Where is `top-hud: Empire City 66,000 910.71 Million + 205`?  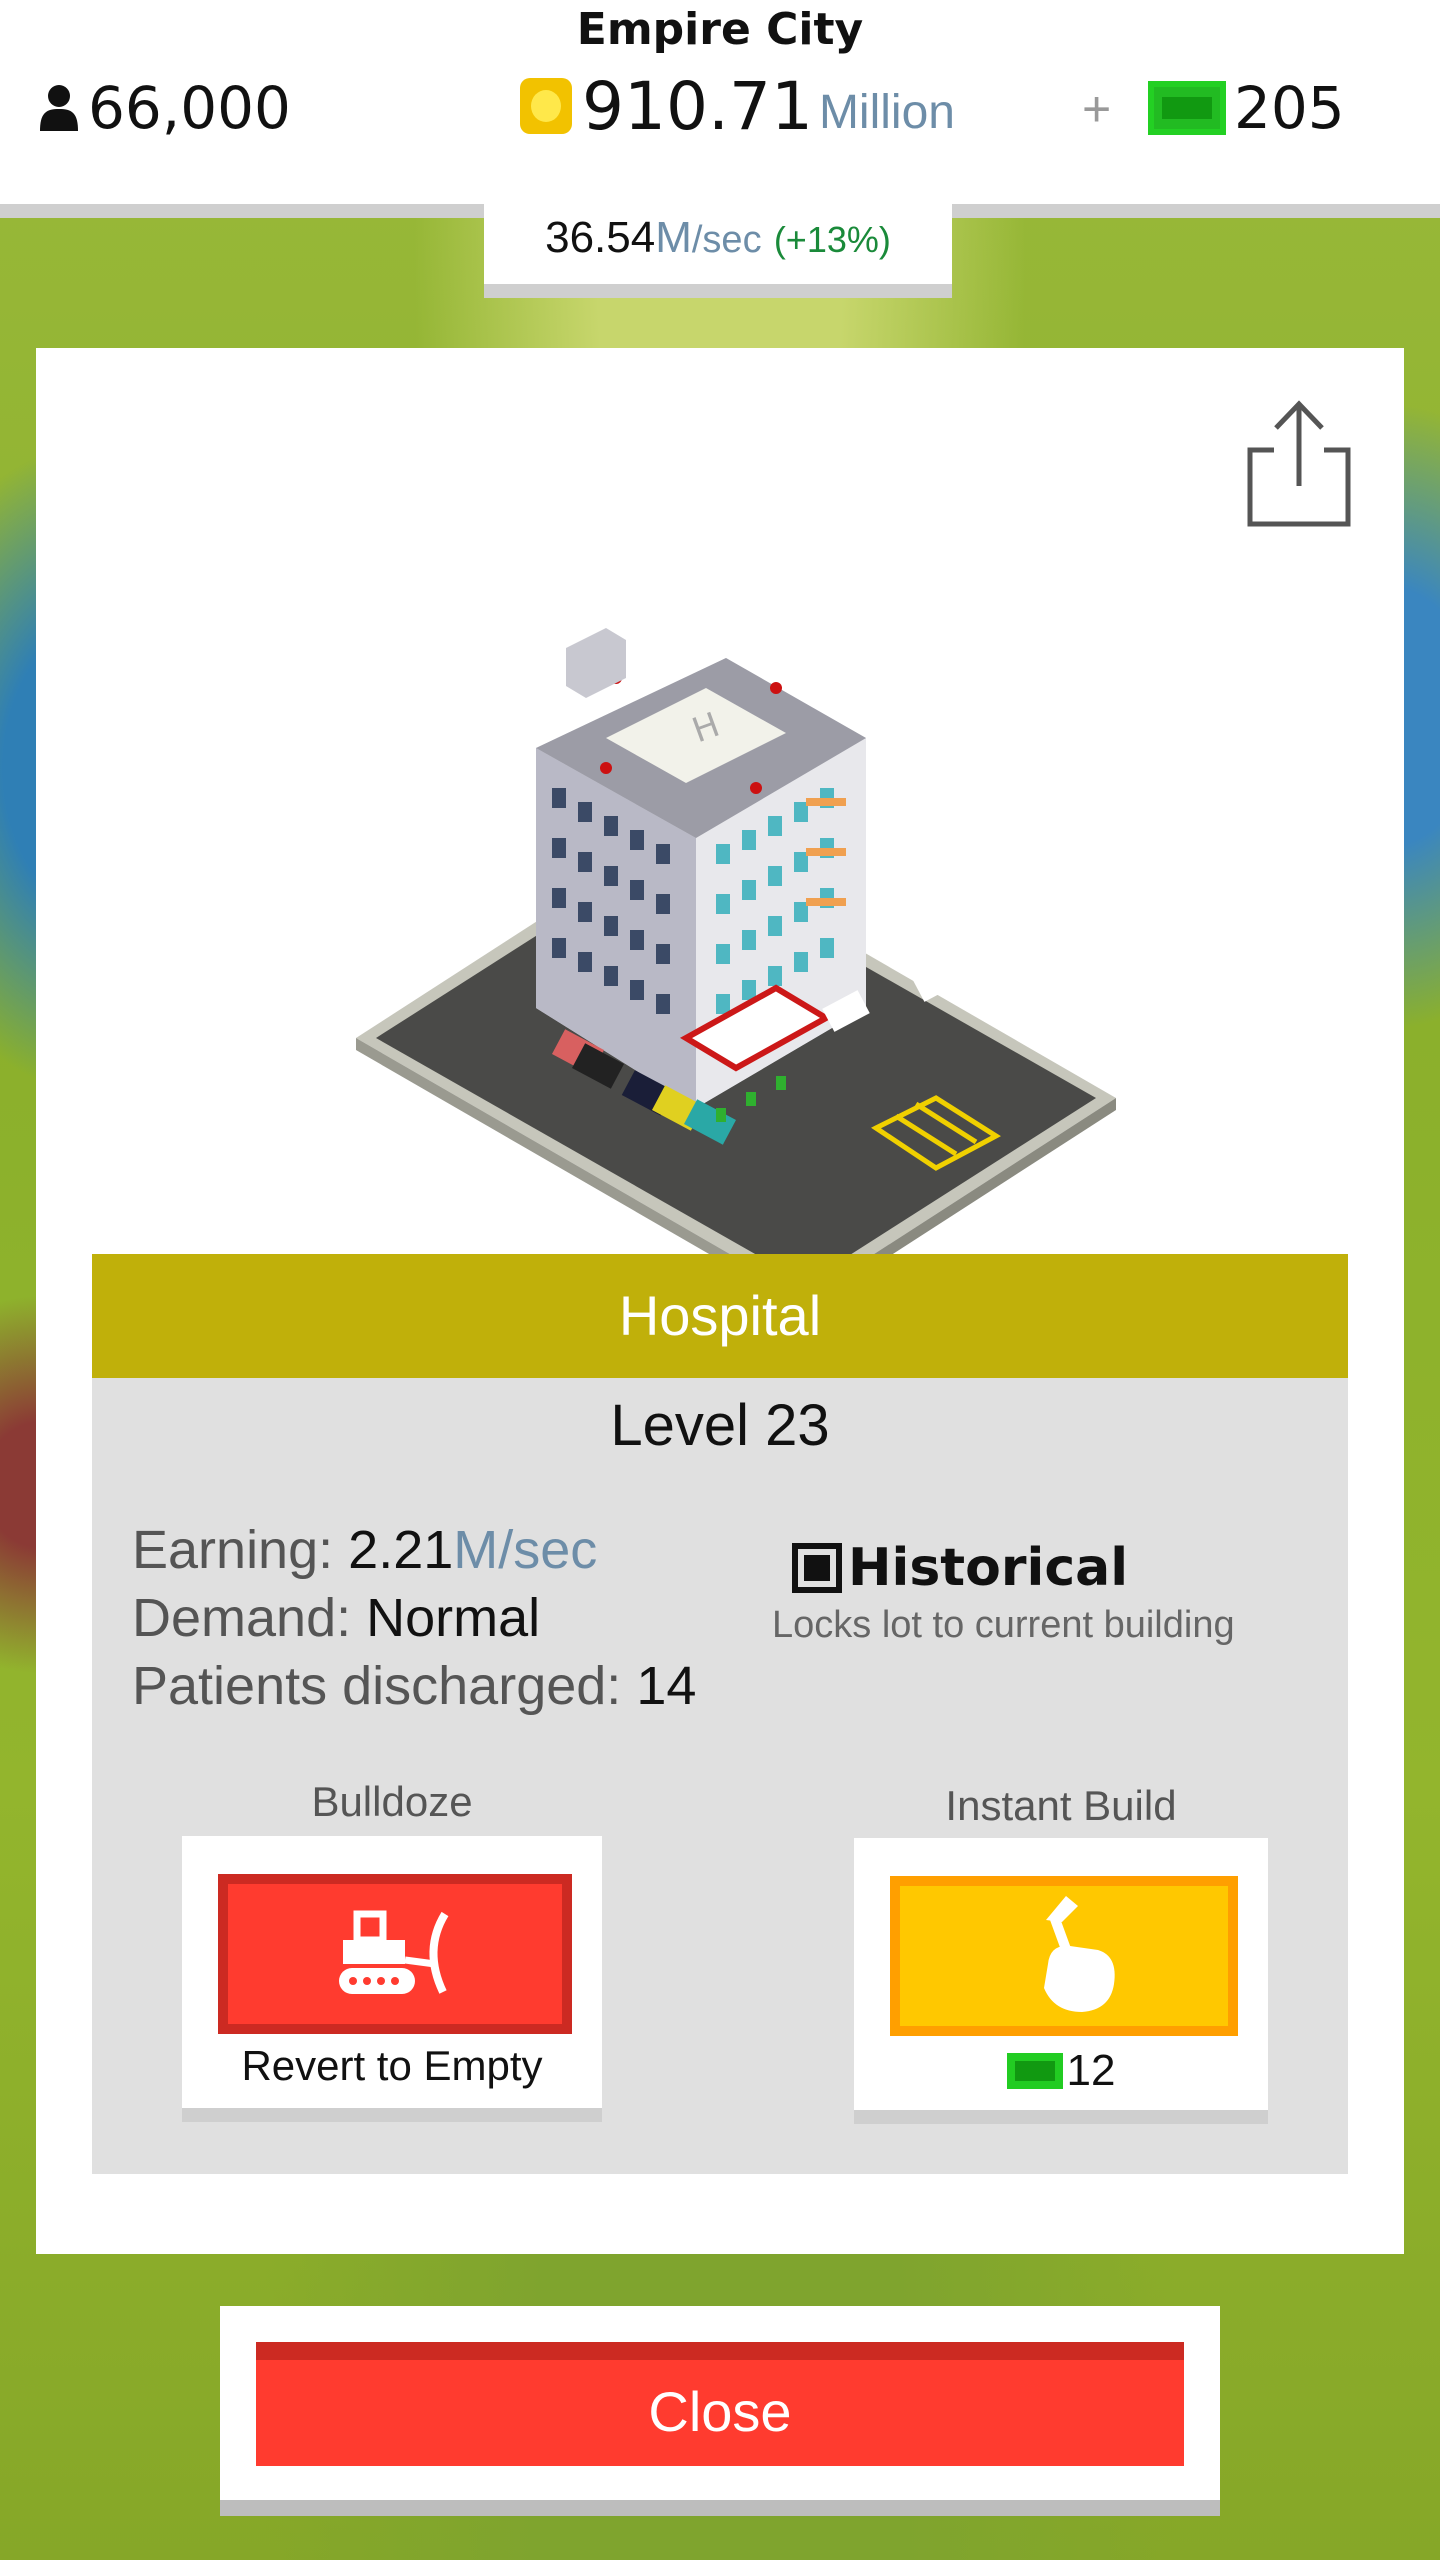 top-hud: Empire City 66,000 910.71 Million + 205 is located at coordinates (720, 102).